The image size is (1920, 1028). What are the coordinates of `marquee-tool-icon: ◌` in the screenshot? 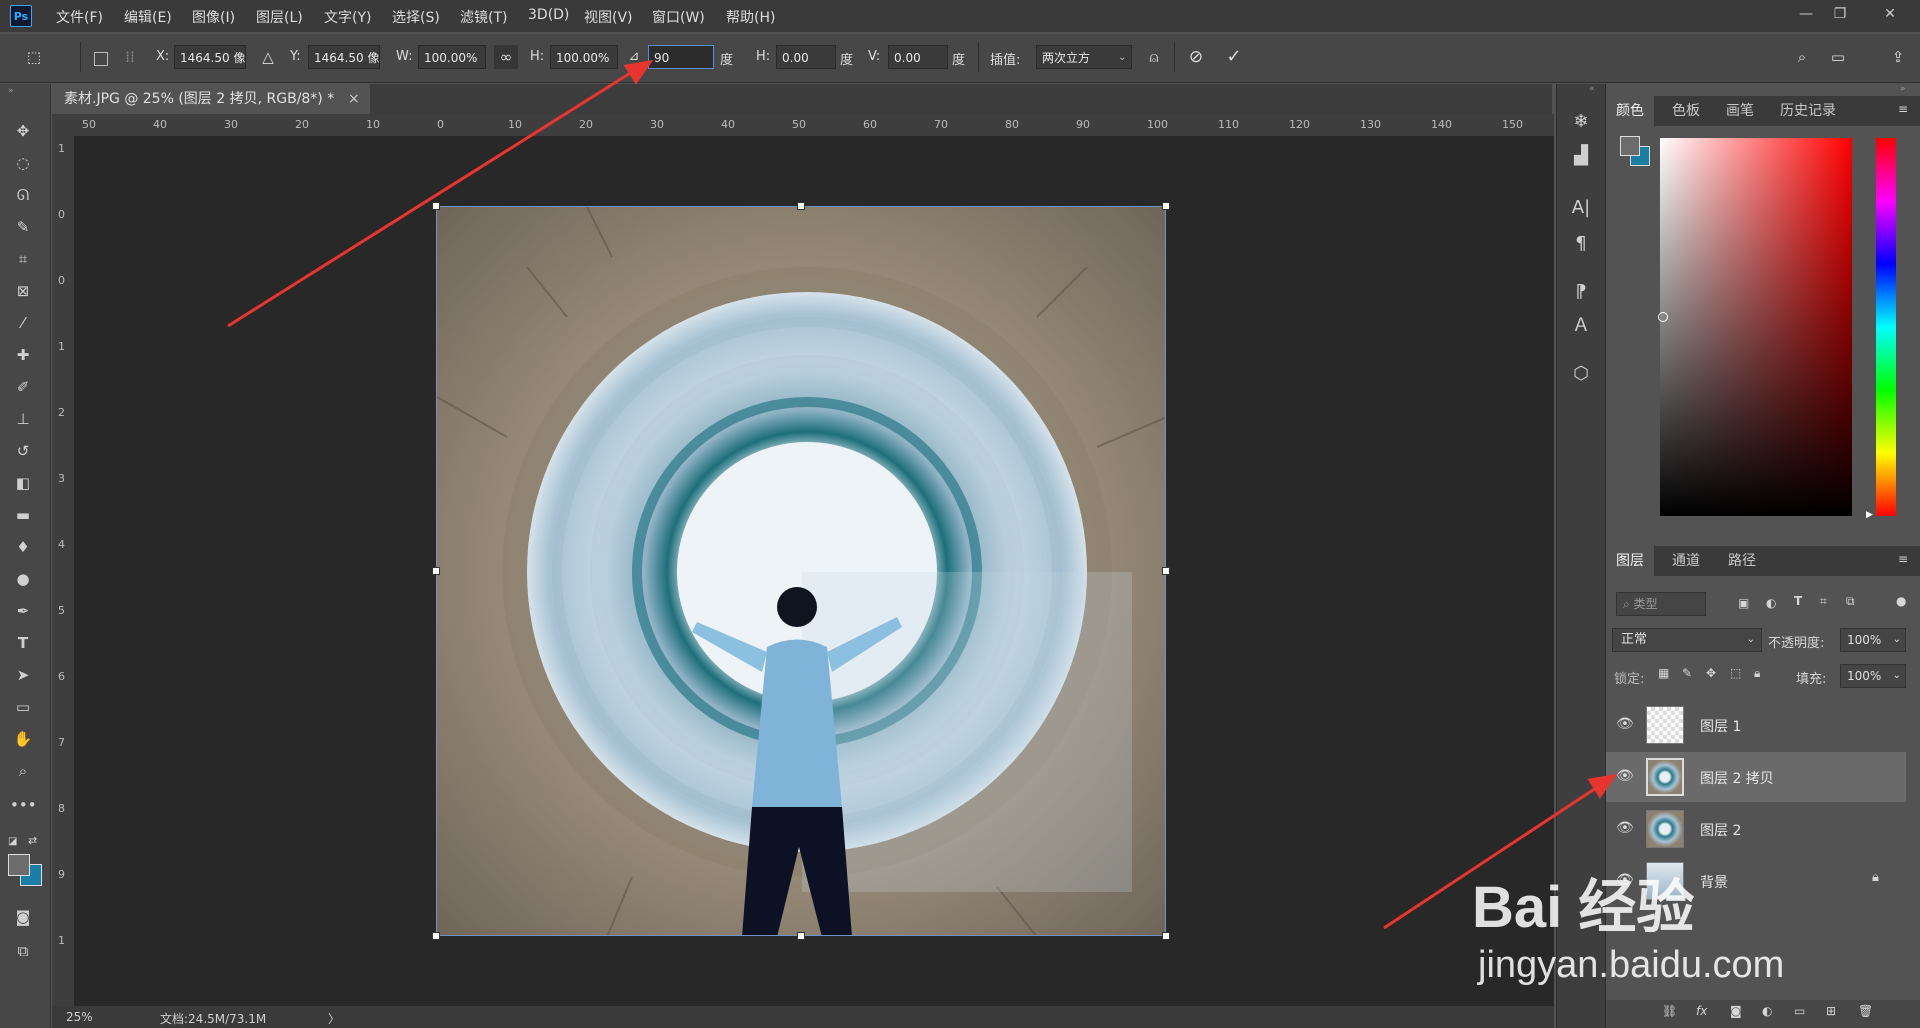 It's located at (23, 163).